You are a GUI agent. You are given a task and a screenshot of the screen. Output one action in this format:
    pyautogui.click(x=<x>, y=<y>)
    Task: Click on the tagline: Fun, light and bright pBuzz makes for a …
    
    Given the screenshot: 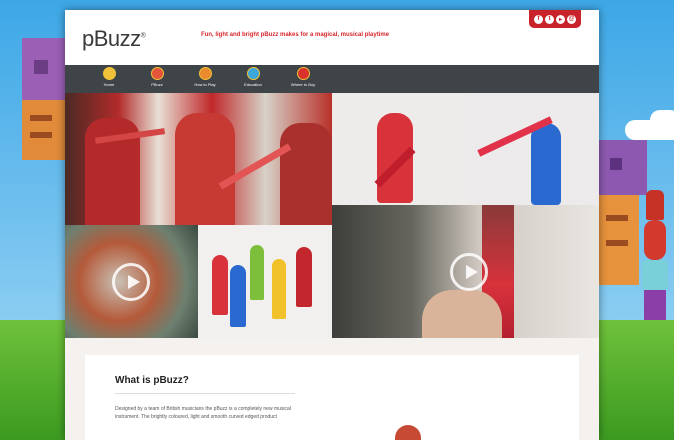 What is the action you would take?
    pyautogui.click(x=295, y=35)
    